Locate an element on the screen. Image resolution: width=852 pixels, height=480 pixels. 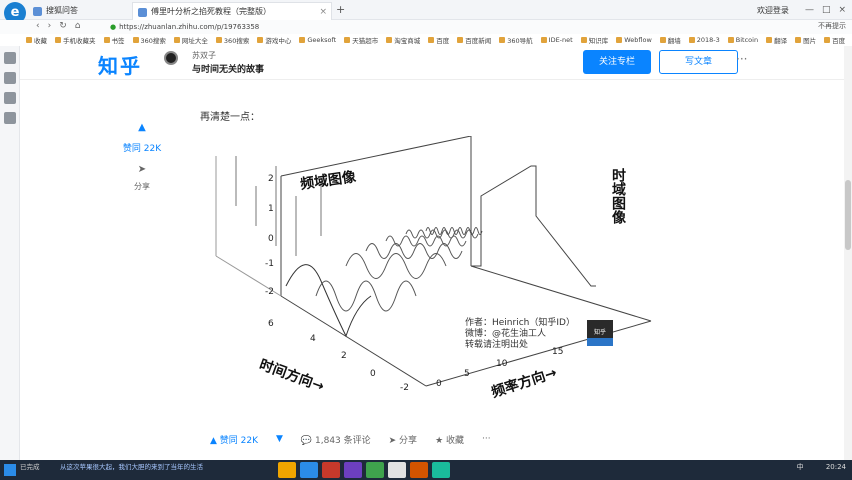
bookmark-item: 百度新闻 is located at coordinates (474, 40).